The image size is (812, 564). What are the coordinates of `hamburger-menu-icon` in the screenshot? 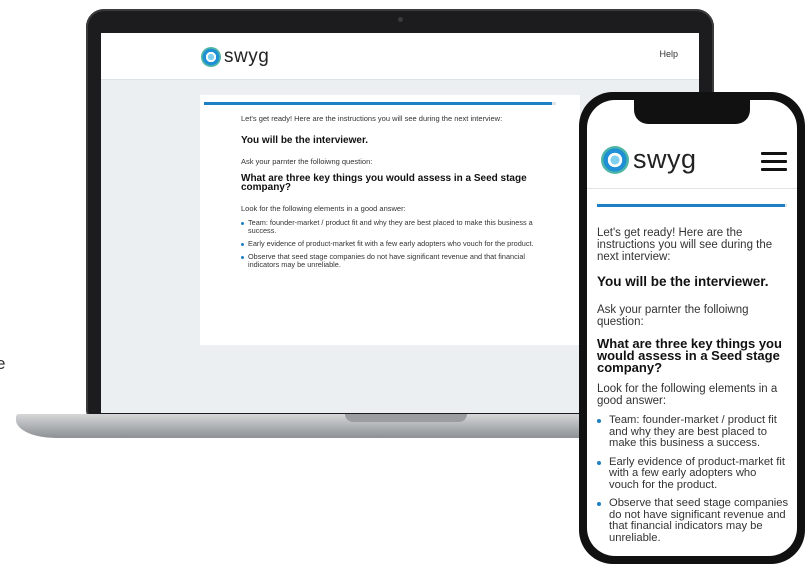 It's located at (774, 162).